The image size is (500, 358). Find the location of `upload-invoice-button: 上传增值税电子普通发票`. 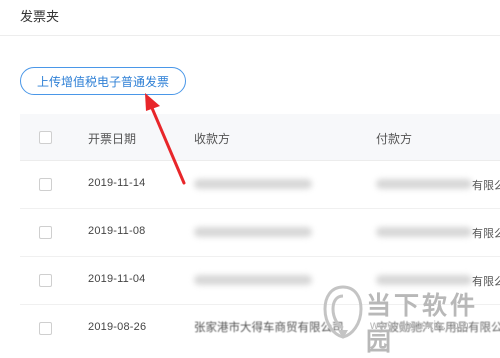

upload-invoice-button: 上传增值税电子普通发票 is located at coordinates (103, 81).